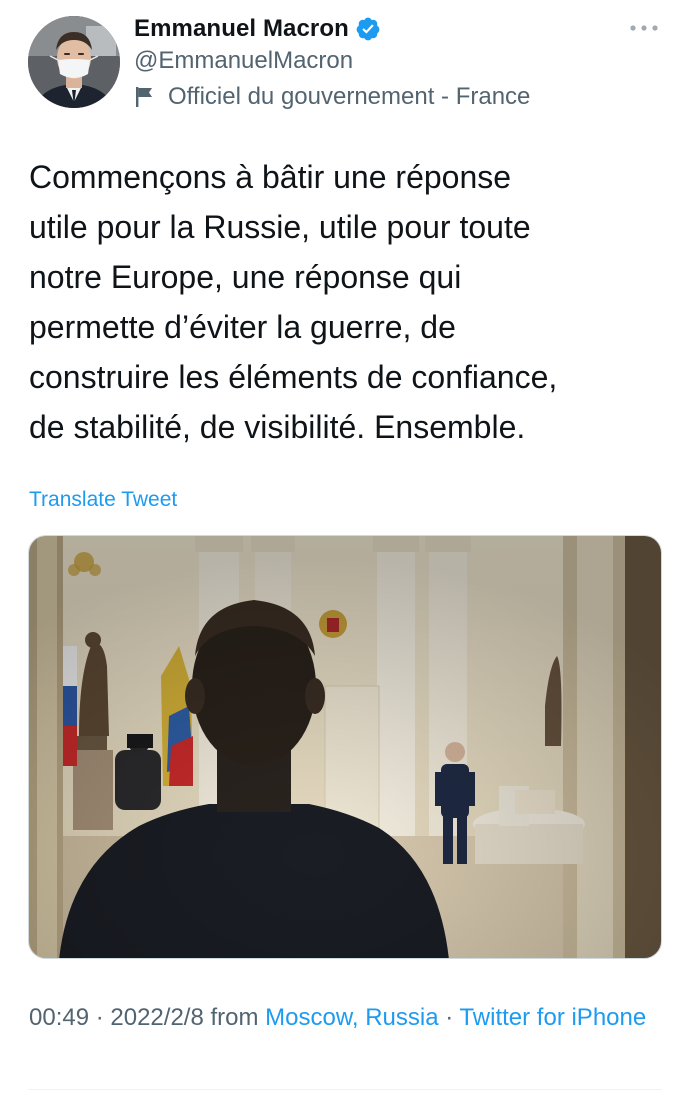 Image resolution: width=690 pixels, height=1102 pixels. Describe the element at coordinates (241, 29) in the screenshot. I see `author-name: Emmanuel Macron` at that location.